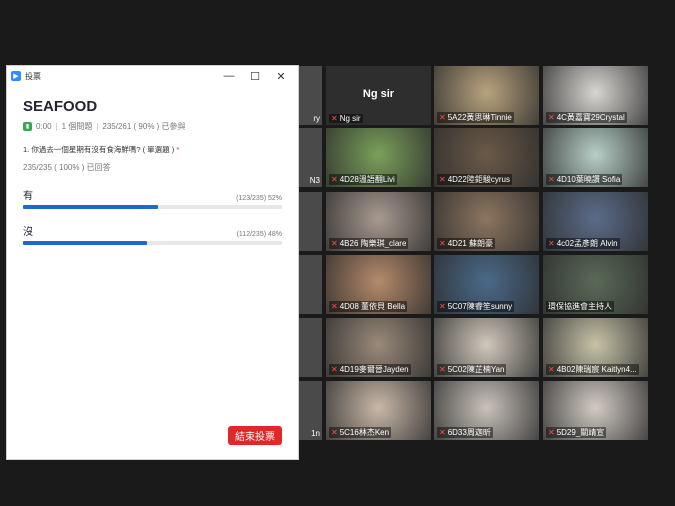  What do you see at coordinates (378, 221) in the screenshot?
I see `participant-tile: ✕ 4B26 陶樂琪_clare` at bounding box center [378, 221].